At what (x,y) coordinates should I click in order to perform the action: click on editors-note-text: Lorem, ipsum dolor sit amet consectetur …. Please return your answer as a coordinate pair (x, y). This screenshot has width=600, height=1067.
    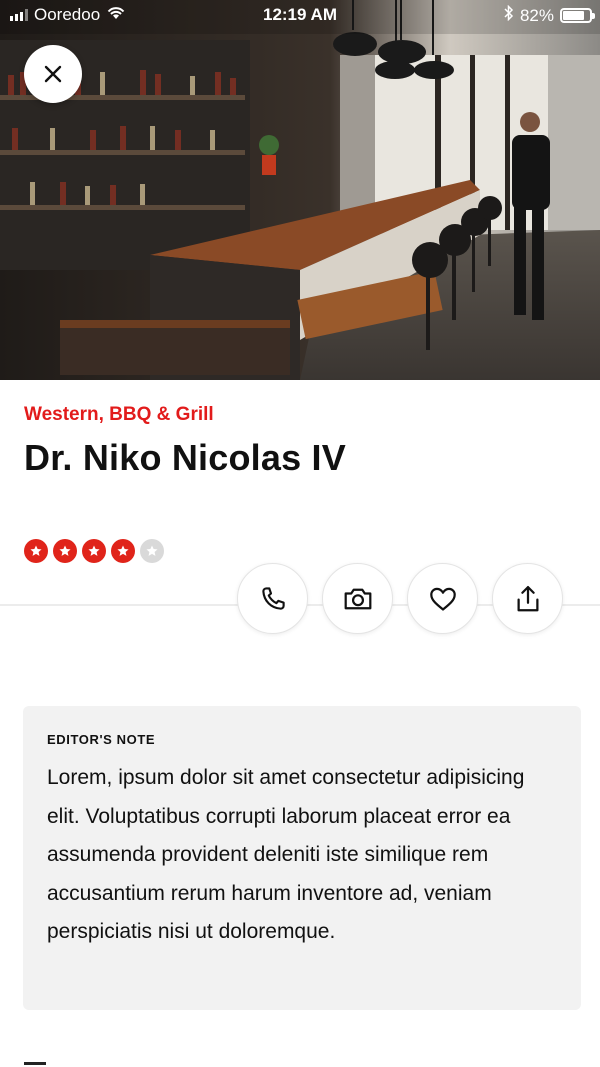
    Looking at the image, I should click on (286, 854).